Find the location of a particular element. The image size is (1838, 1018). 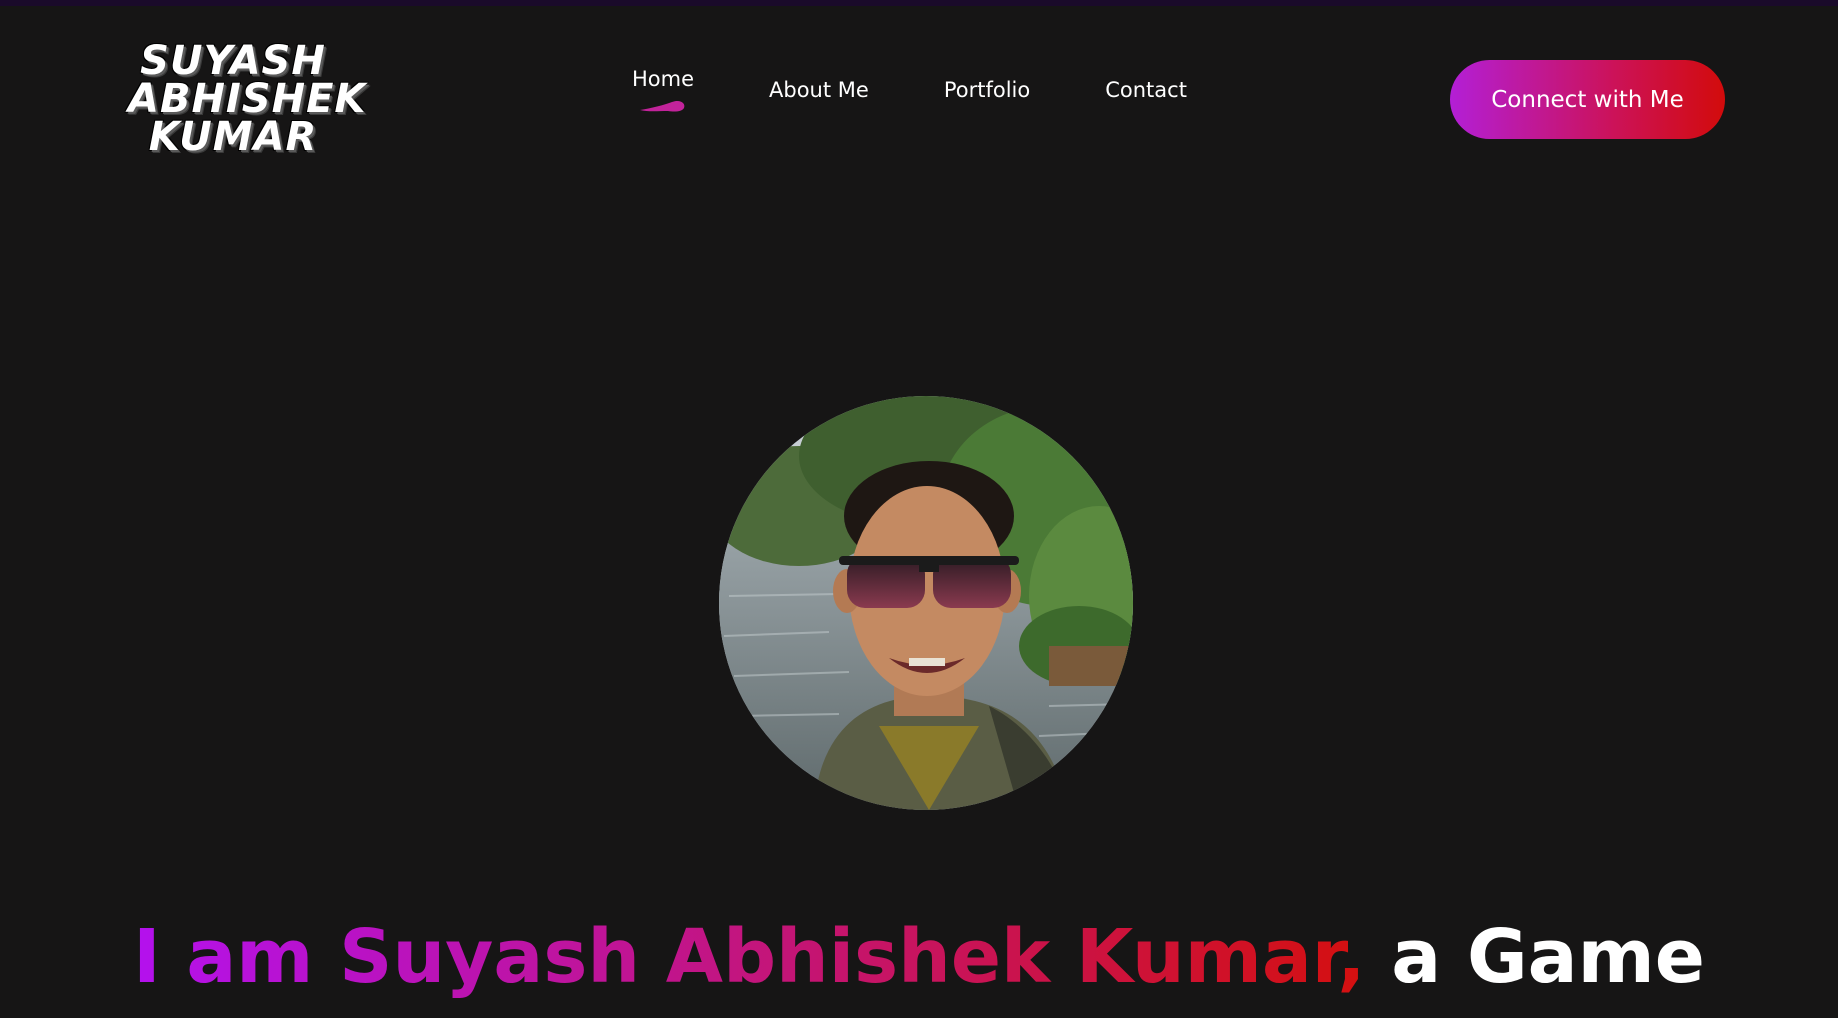

nav-item-about: About Me is located at coordinates (819, 90).